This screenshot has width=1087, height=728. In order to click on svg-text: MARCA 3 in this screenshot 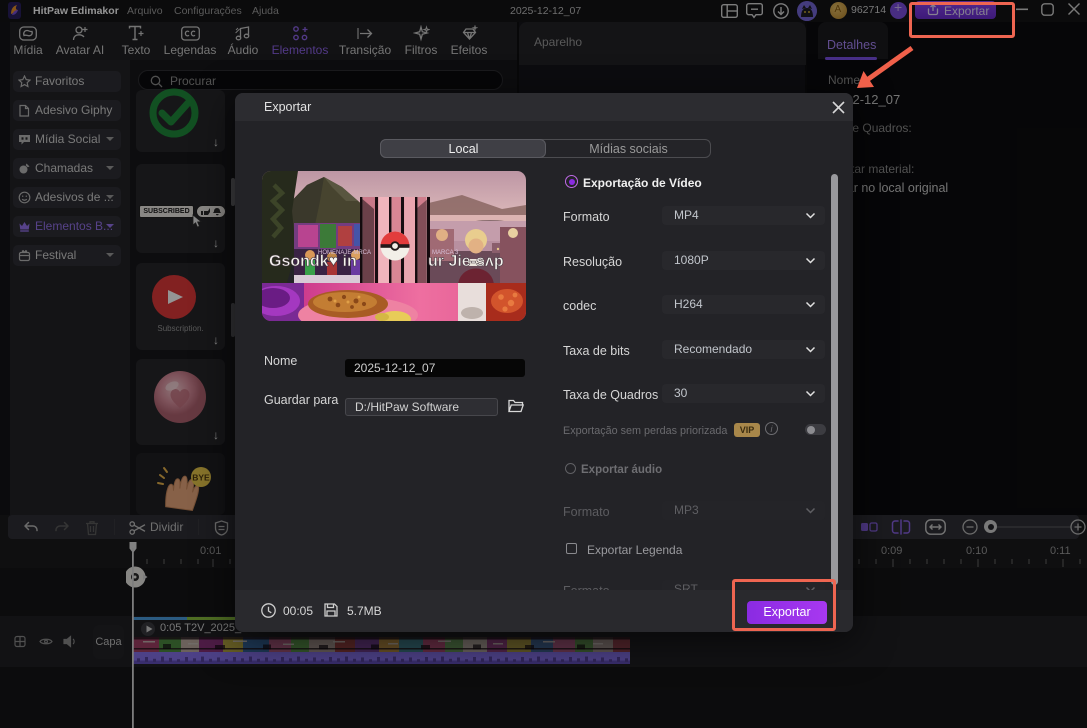, I will do `click(445, 253)`.